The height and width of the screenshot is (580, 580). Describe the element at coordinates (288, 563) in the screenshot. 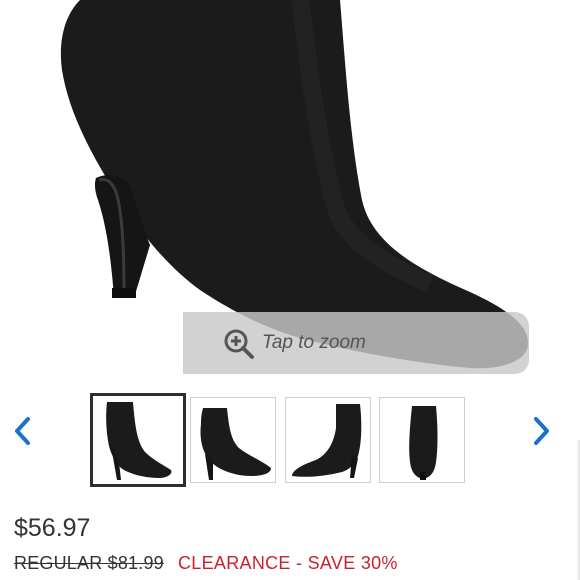

I see `clearance-badge: CLEARANCE - SAVE 30%` at that location.